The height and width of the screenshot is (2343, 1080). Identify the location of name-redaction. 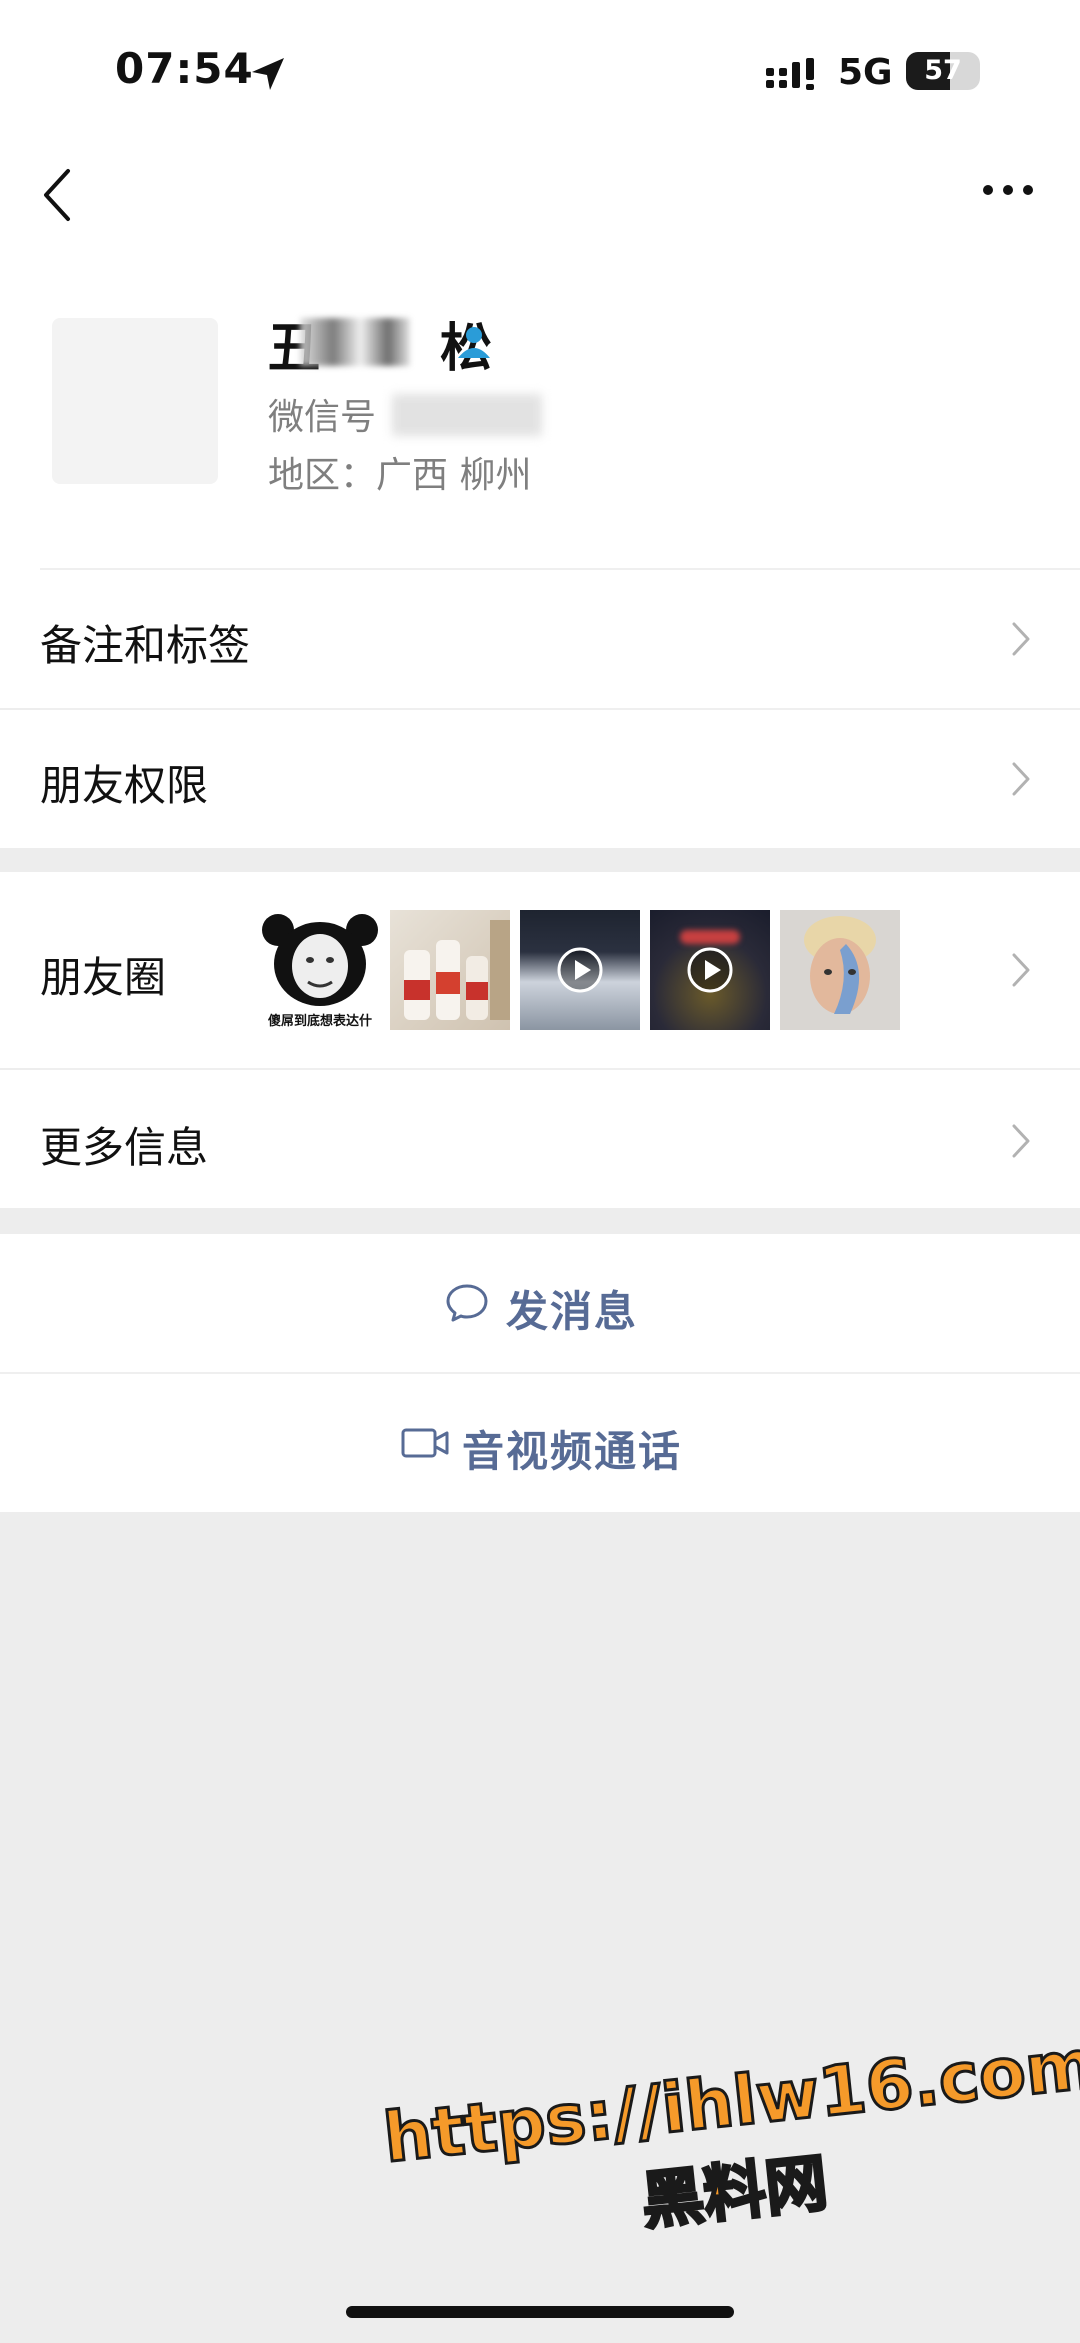
(355, 342).